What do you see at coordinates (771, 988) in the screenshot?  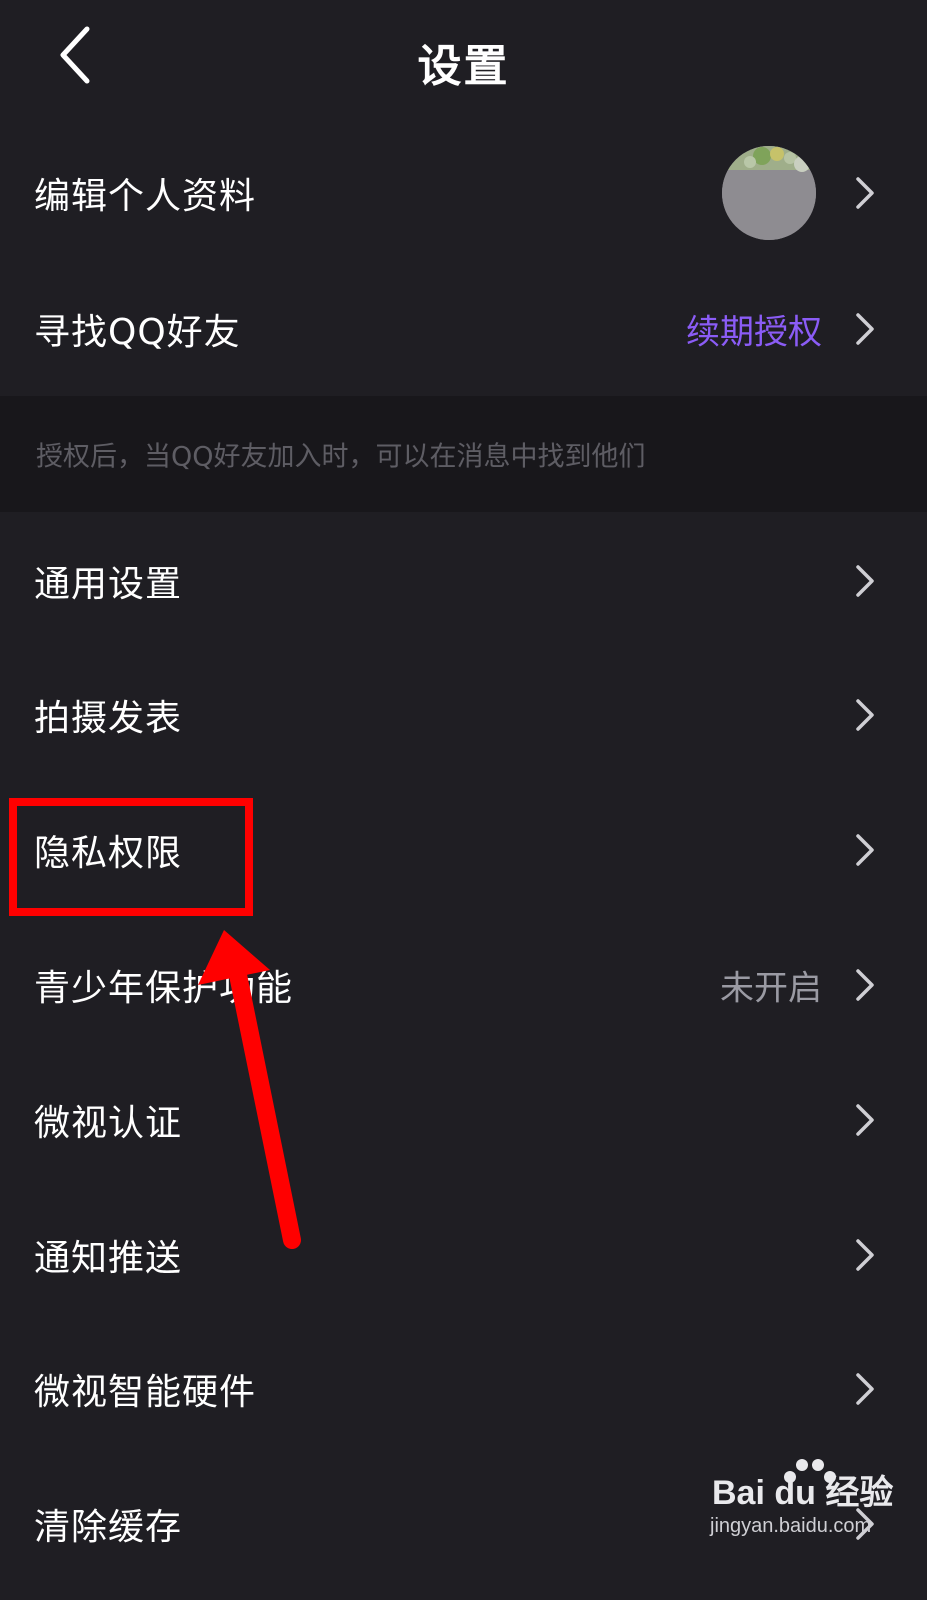 I see `teen-mode-status: 未开启` at bounding box center [771, 988].